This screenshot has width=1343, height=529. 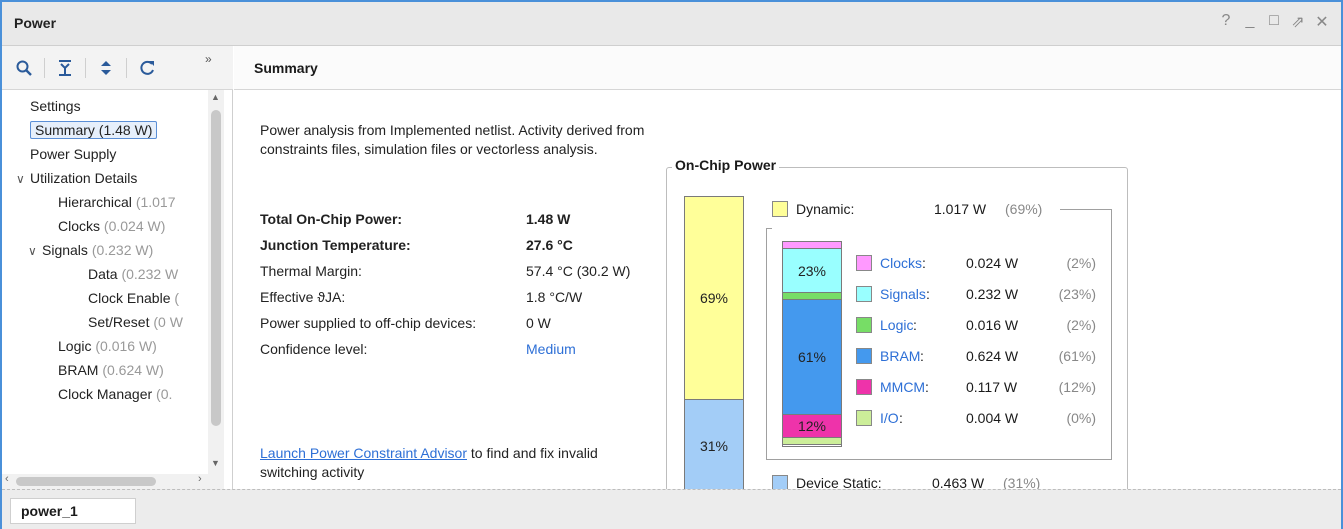 I want to click on dynamic-bar-segment: 69%, so click(x=714, y=298).